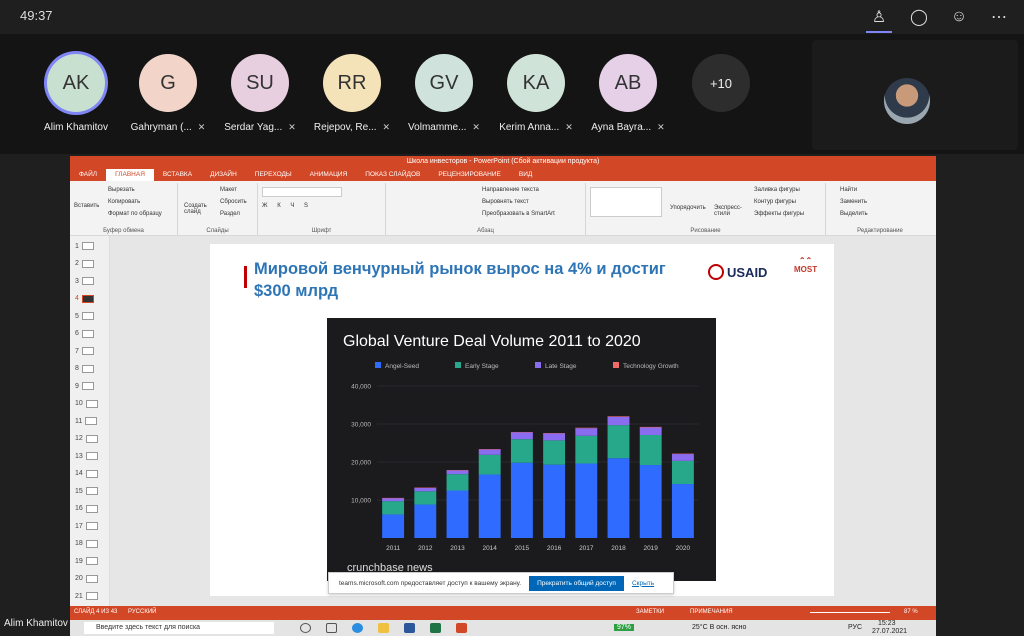  I want to click on slide-thumbnail: 14, so click(86, 473).